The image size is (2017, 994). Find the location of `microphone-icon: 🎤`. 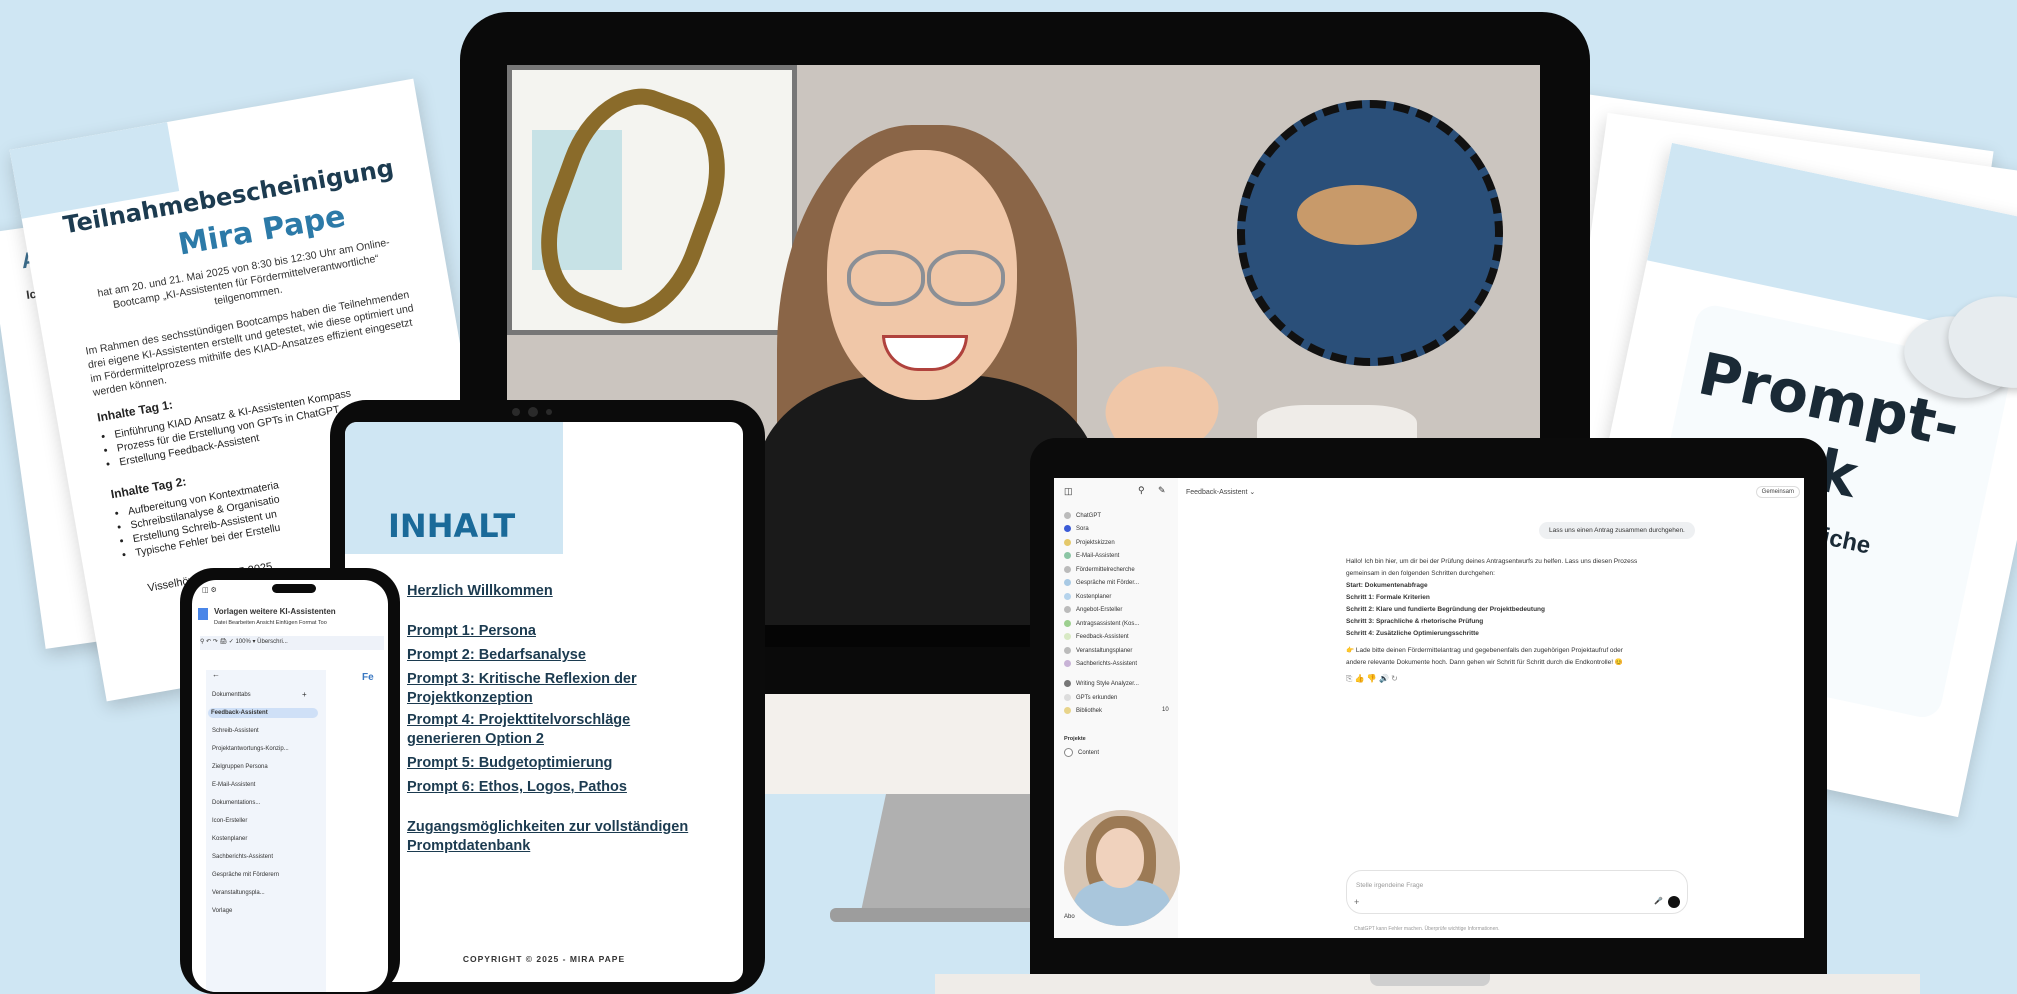

microphone-icon: 🎤 is located at coordinates (1658, 901).